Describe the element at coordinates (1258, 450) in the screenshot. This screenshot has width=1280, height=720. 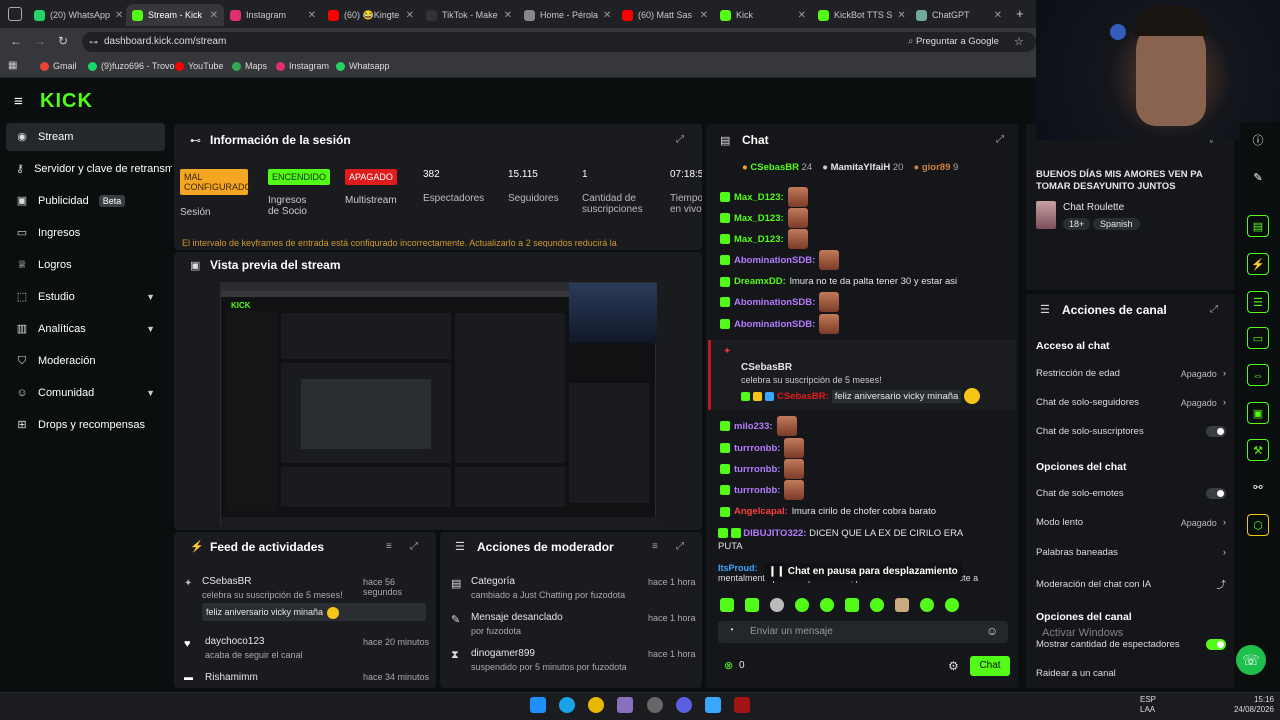
I see `tool-icon: ⚒` at that location.